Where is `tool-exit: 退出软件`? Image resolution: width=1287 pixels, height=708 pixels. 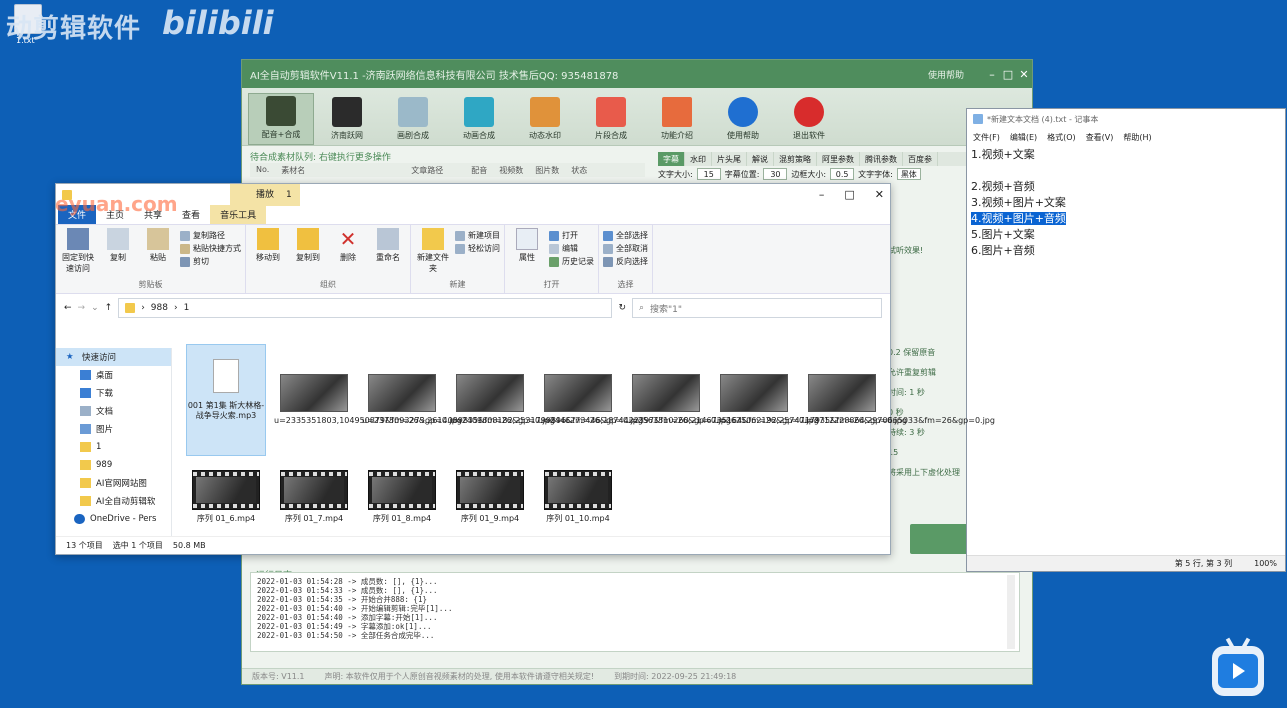
tool-exit: 退出软件 is located at coordinates (809, 119).